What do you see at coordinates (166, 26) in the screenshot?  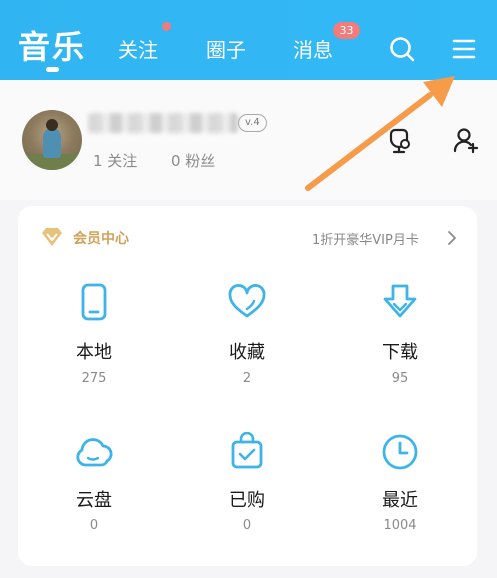 I see `unread-dot` at bounding box center [166, 26].